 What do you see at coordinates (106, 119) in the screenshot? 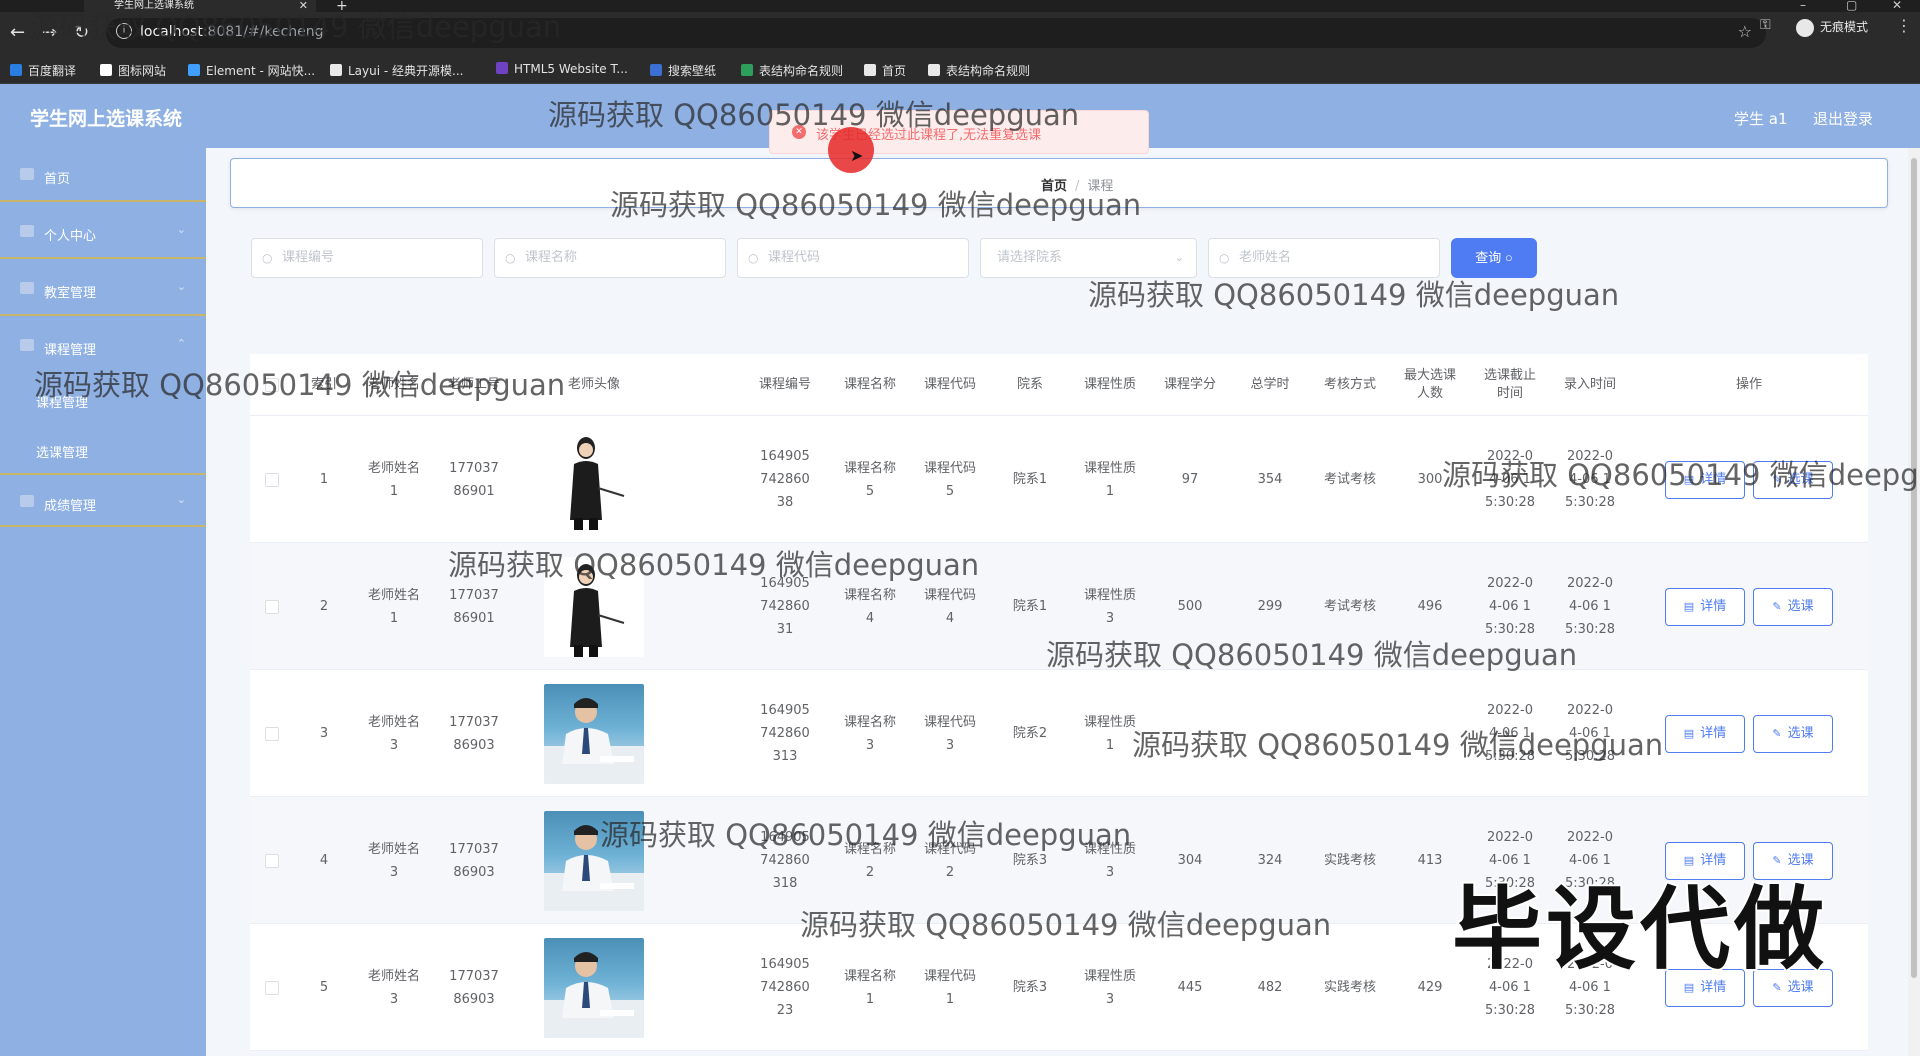
I see `app-title: 学生网上选课系统` at bounding box center [106, 119].